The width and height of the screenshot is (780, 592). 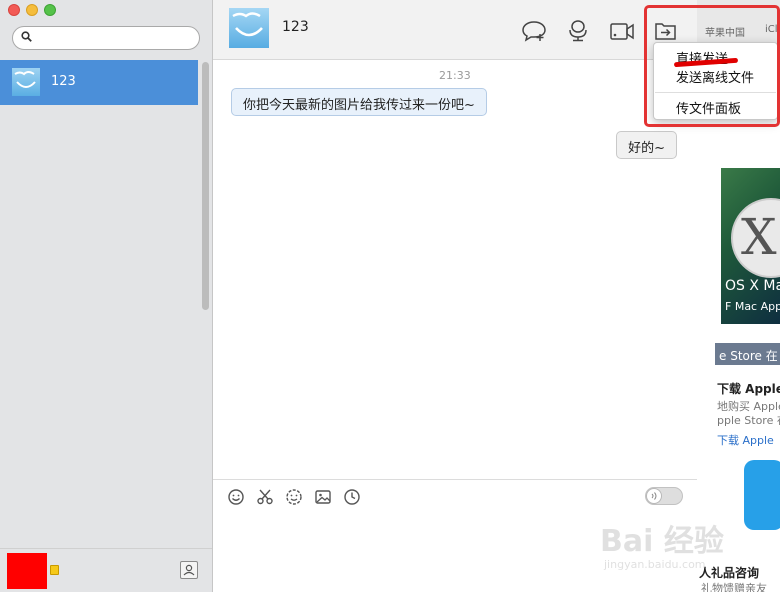 What do you see at coordinates (622, 31) in the screenshot?
I see `video-camera-icon` at bounding box center [622, 31].